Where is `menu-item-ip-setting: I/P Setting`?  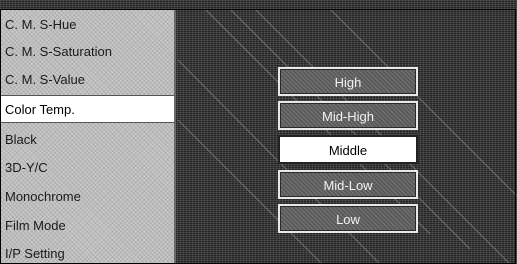 menu-item-ip-setting: I/P Setting is located at coordinates (87, 252).